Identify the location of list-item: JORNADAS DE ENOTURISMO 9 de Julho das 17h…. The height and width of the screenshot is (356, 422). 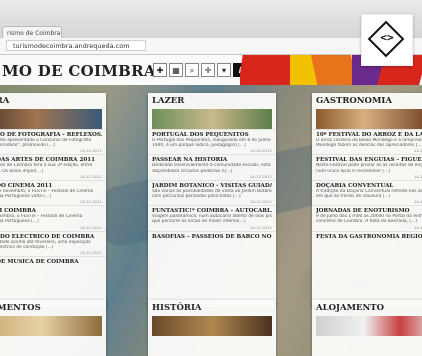
(367, 217).